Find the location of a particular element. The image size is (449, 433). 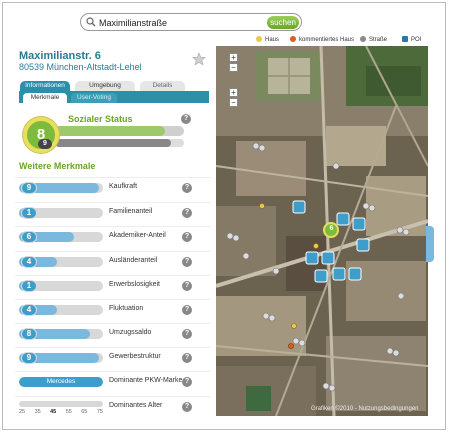

status-secondary-fill is located at coordinates (113, 143).